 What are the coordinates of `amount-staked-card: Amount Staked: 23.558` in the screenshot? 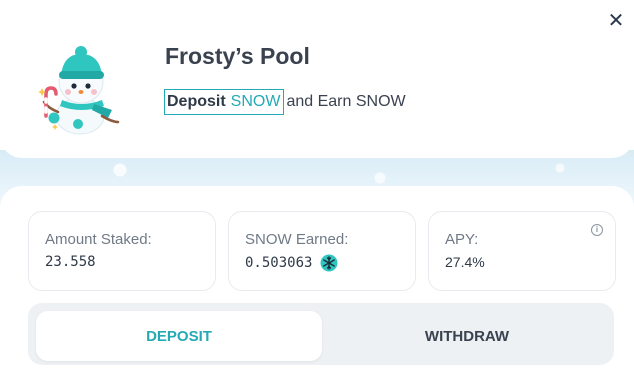 It's located at (122, 251).